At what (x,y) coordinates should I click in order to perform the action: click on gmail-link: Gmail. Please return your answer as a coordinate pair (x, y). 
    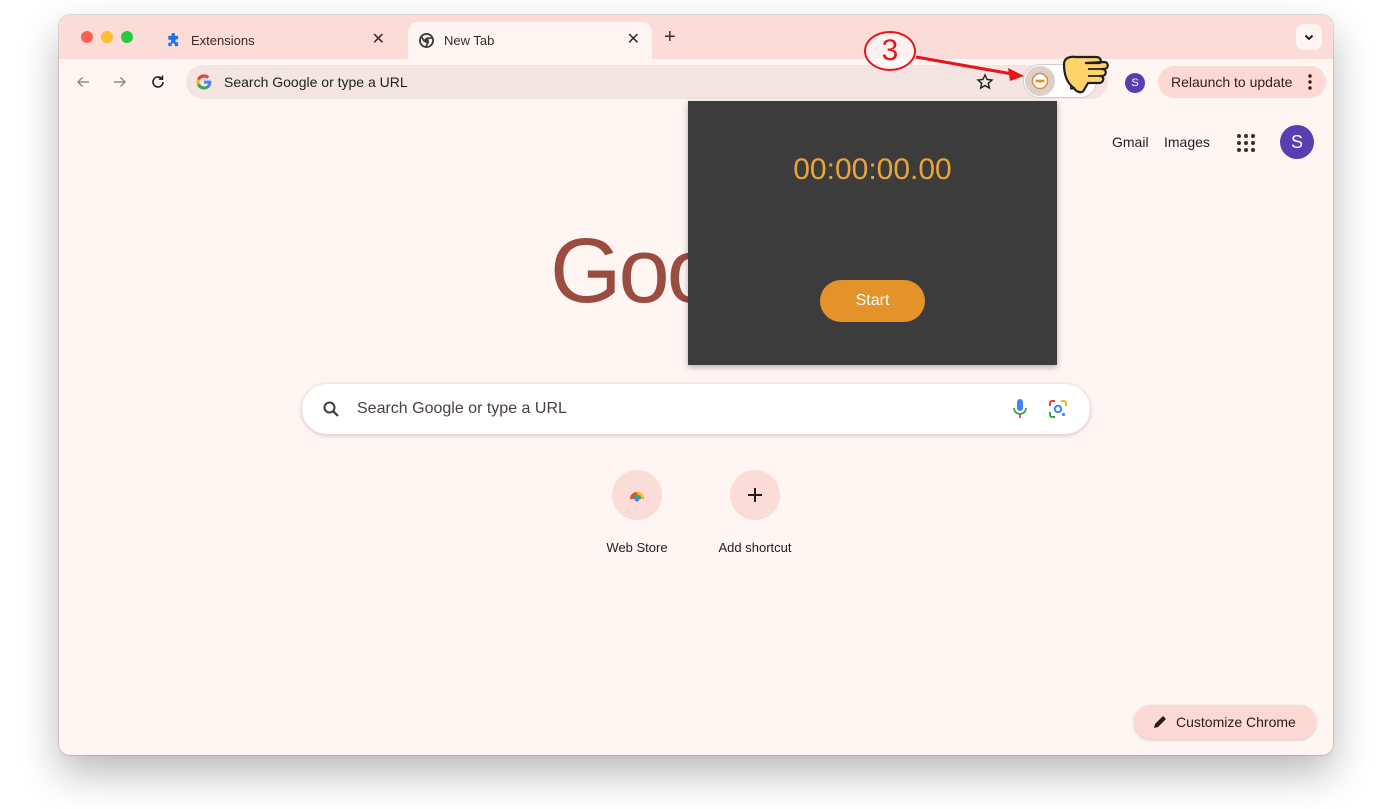
    Looking at the image, I should click on (1130, 142).